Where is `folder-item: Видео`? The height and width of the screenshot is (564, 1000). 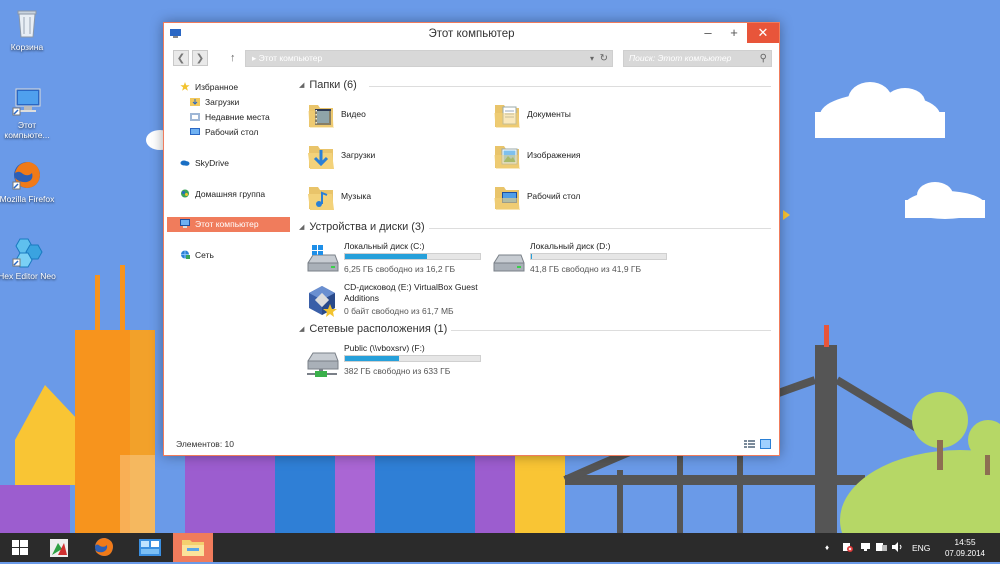 folder-item: Видео is located at coordinates (384, 115).